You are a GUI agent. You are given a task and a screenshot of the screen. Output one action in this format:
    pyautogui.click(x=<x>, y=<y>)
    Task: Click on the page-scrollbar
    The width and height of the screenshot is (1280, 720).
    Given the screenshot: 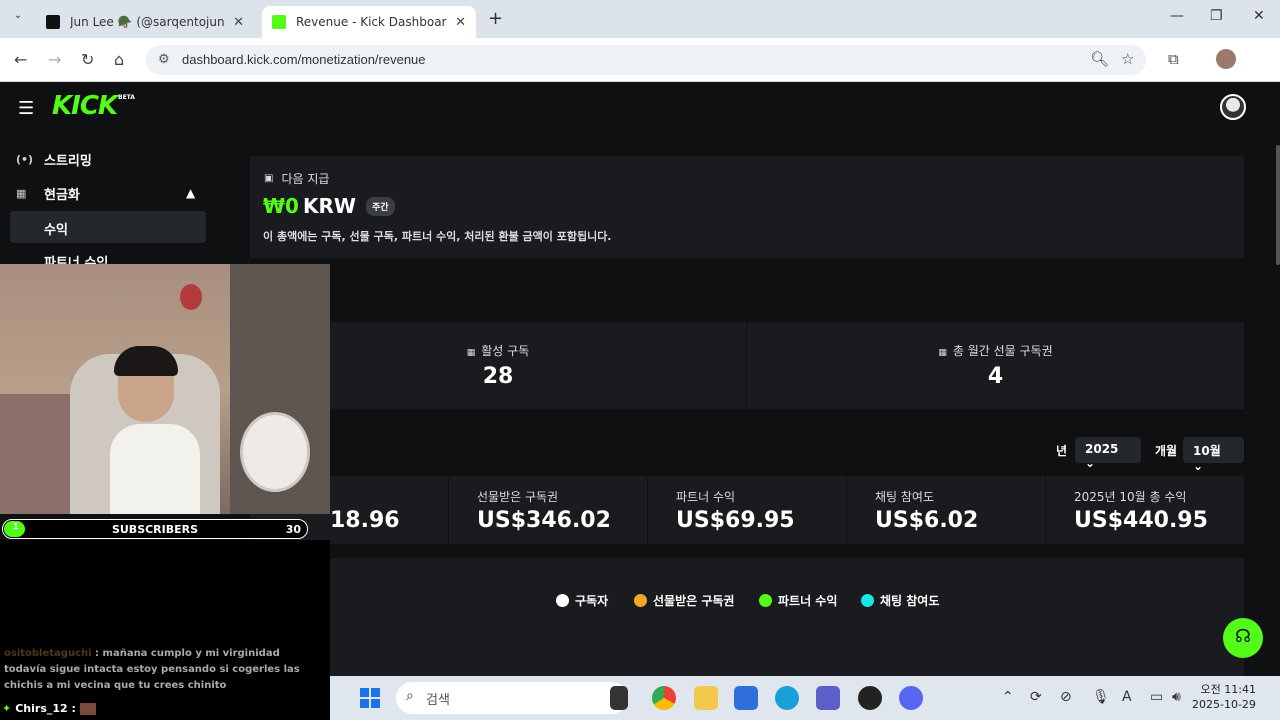 What is the action you would take?
    pyautogui.click(x=1278, y=205)
    